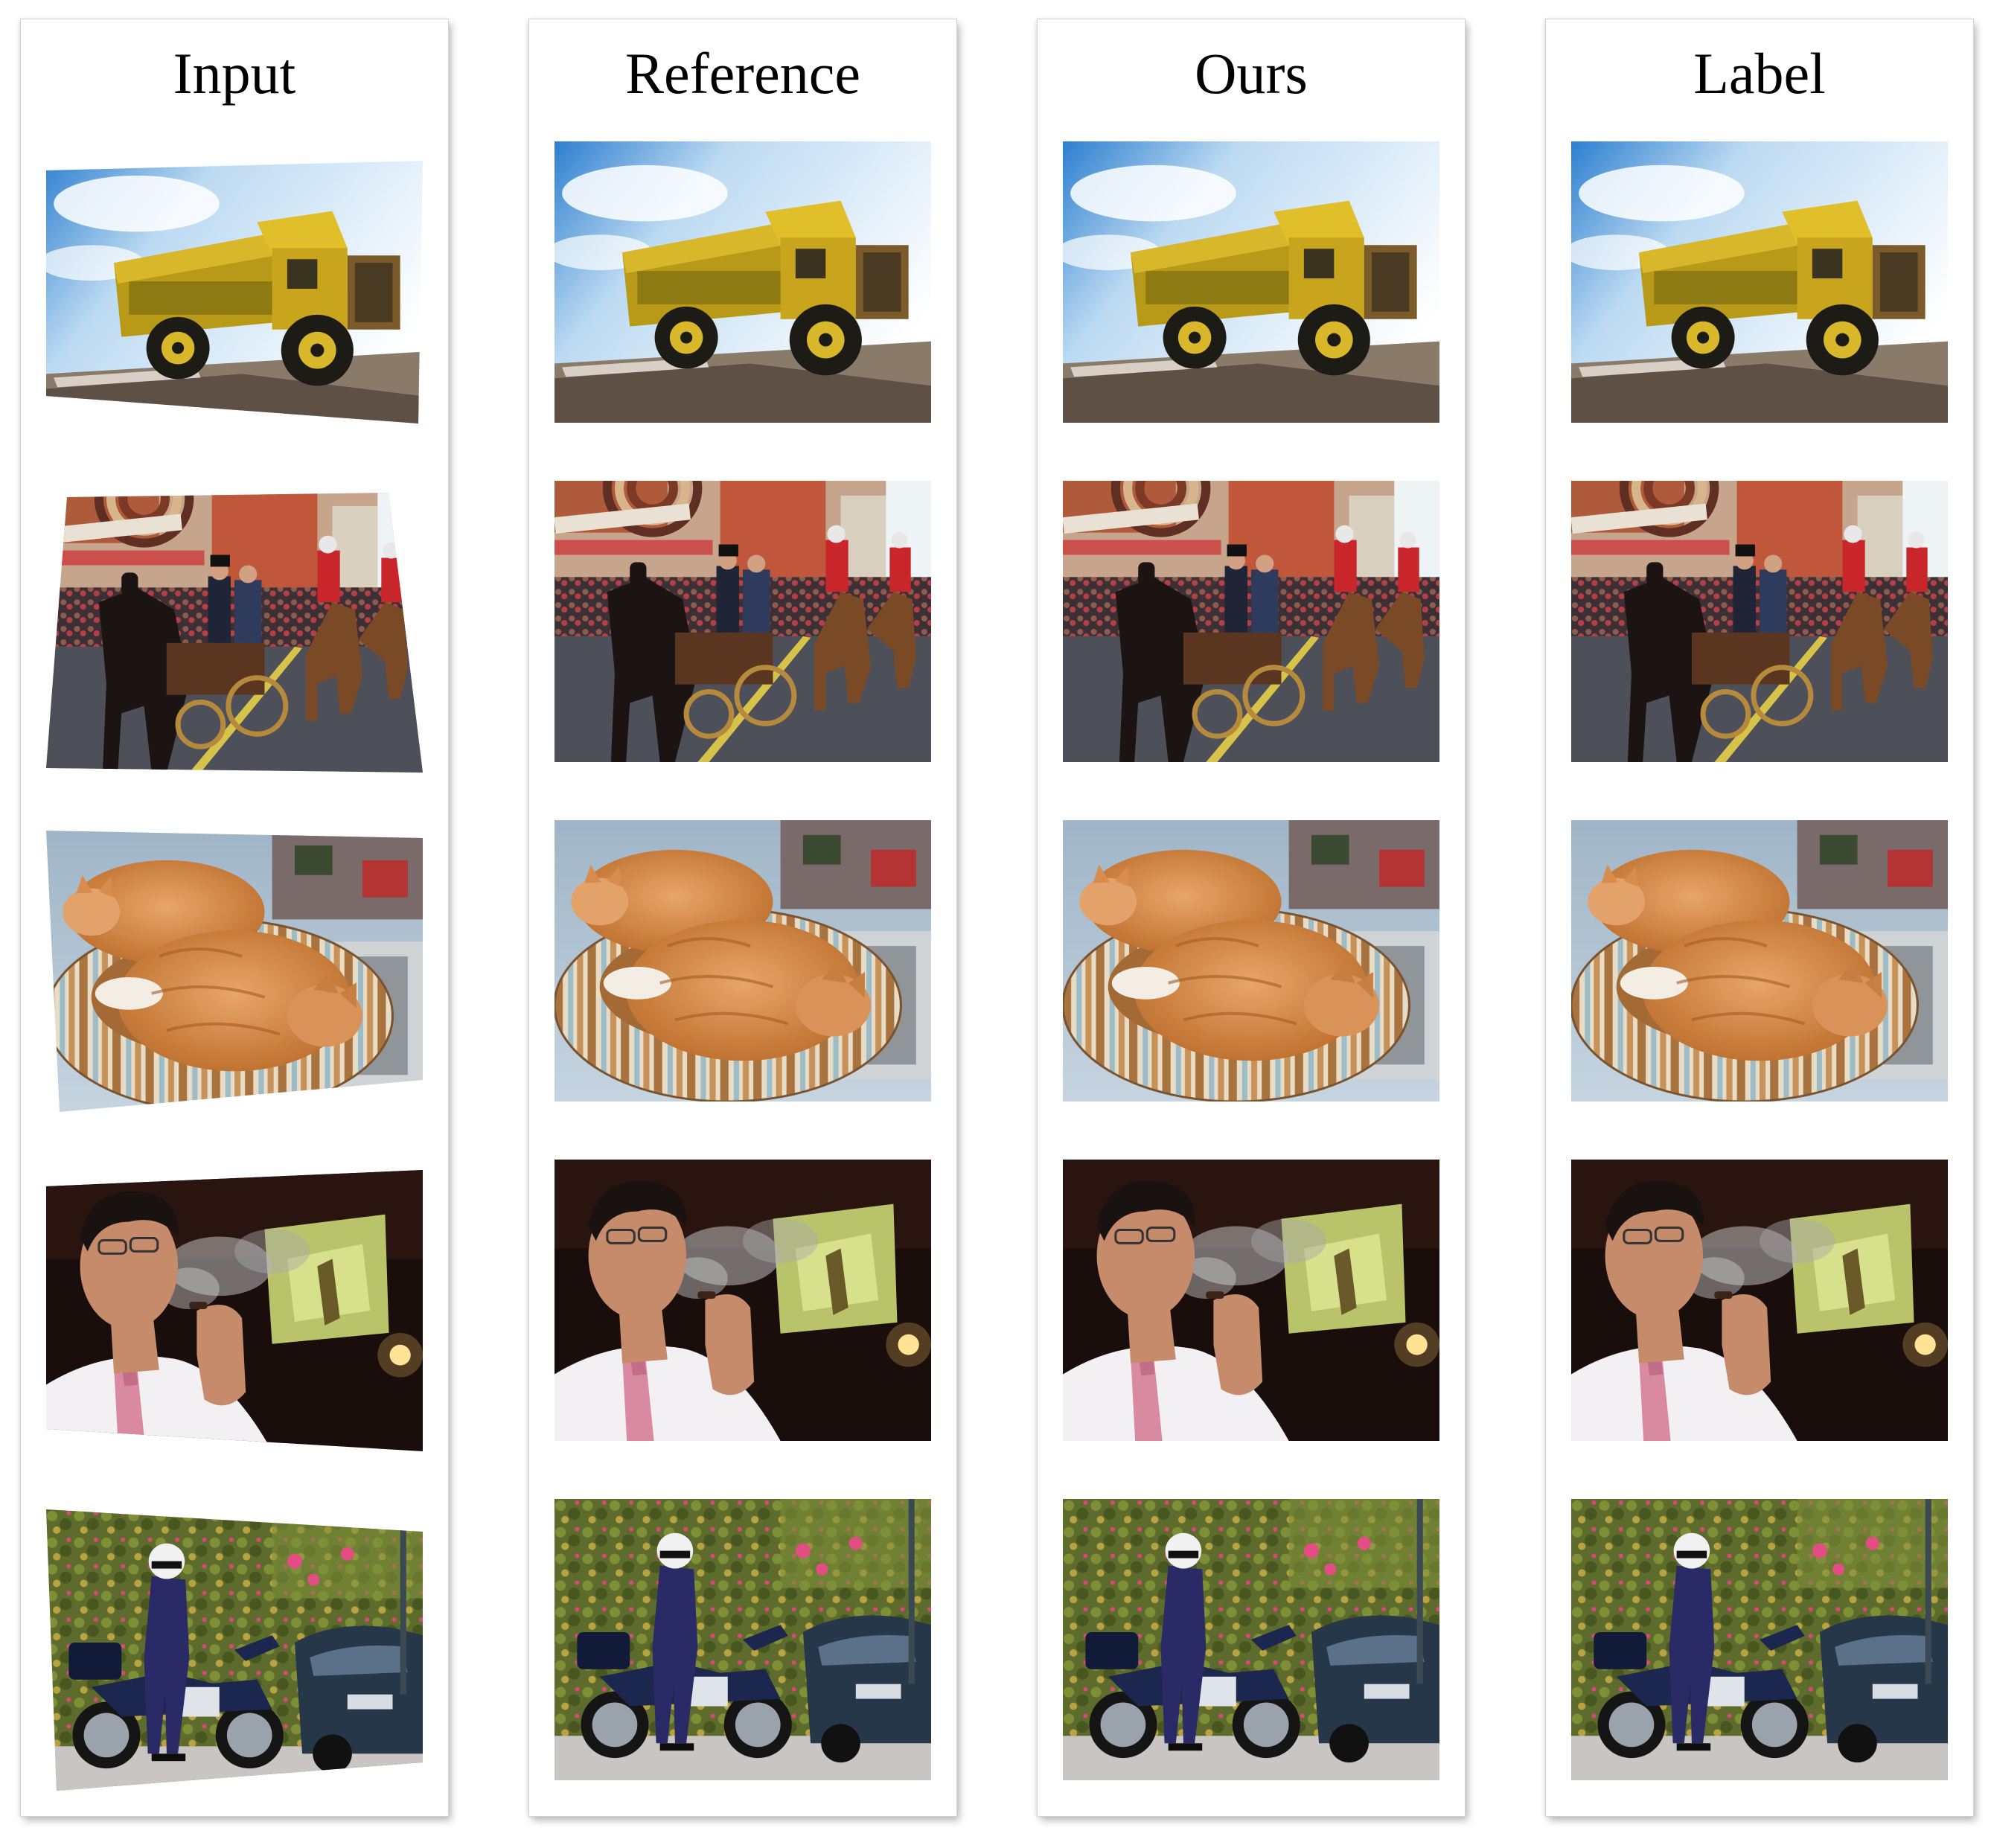 The height and width of the screenshot is (1848, 1991). I want to click on label-image-parade, so click(1760, 621).